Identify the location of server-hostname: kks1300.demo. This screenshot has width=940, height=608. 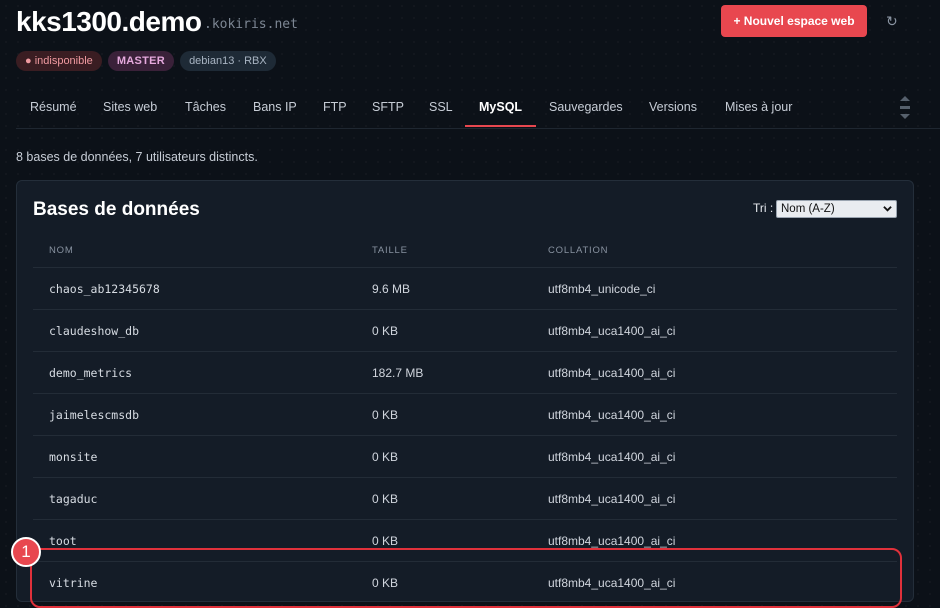
(109, 21).